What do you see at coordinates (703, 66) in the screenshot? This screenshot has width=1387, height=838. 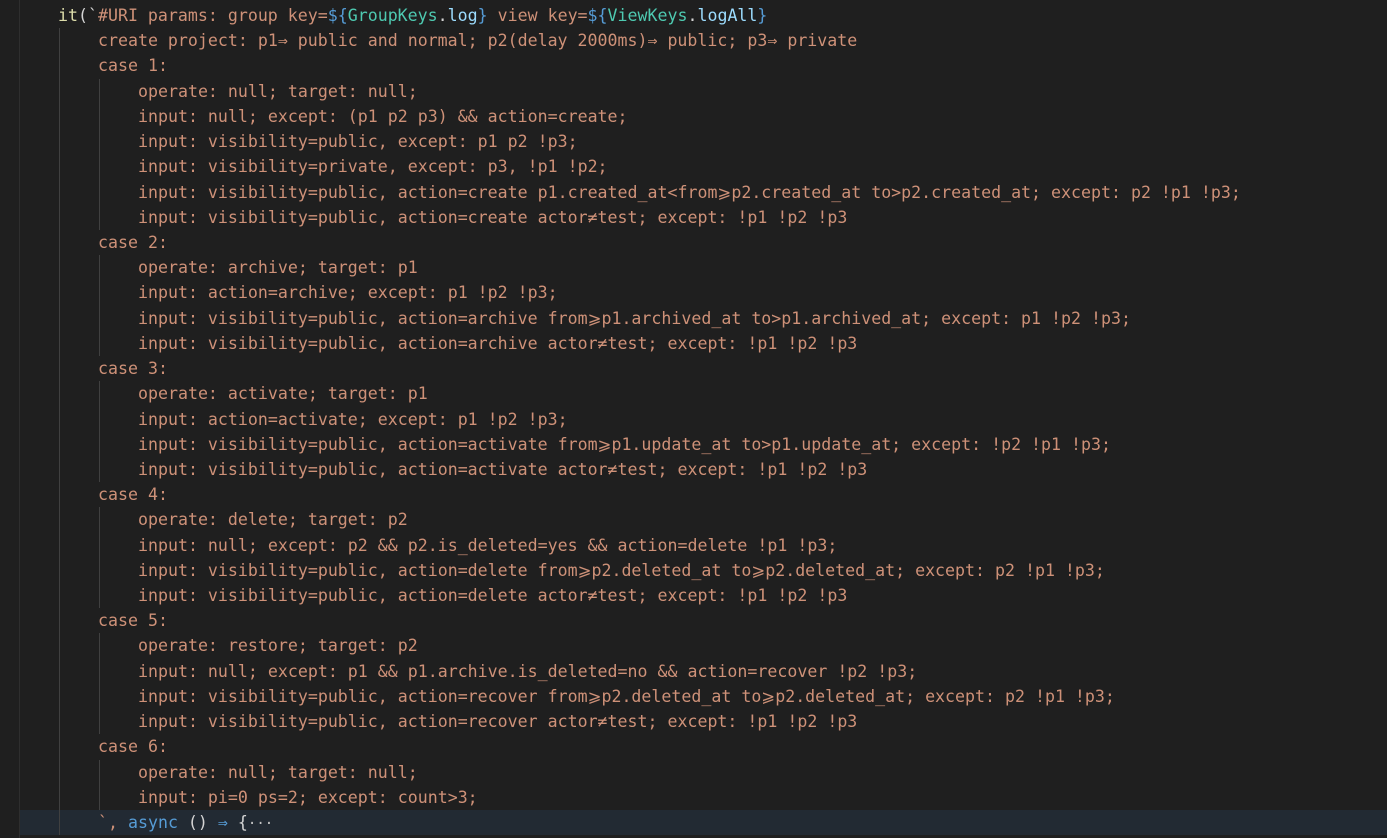 I see `code-line: case 1:` at bounding box center [703, 66].